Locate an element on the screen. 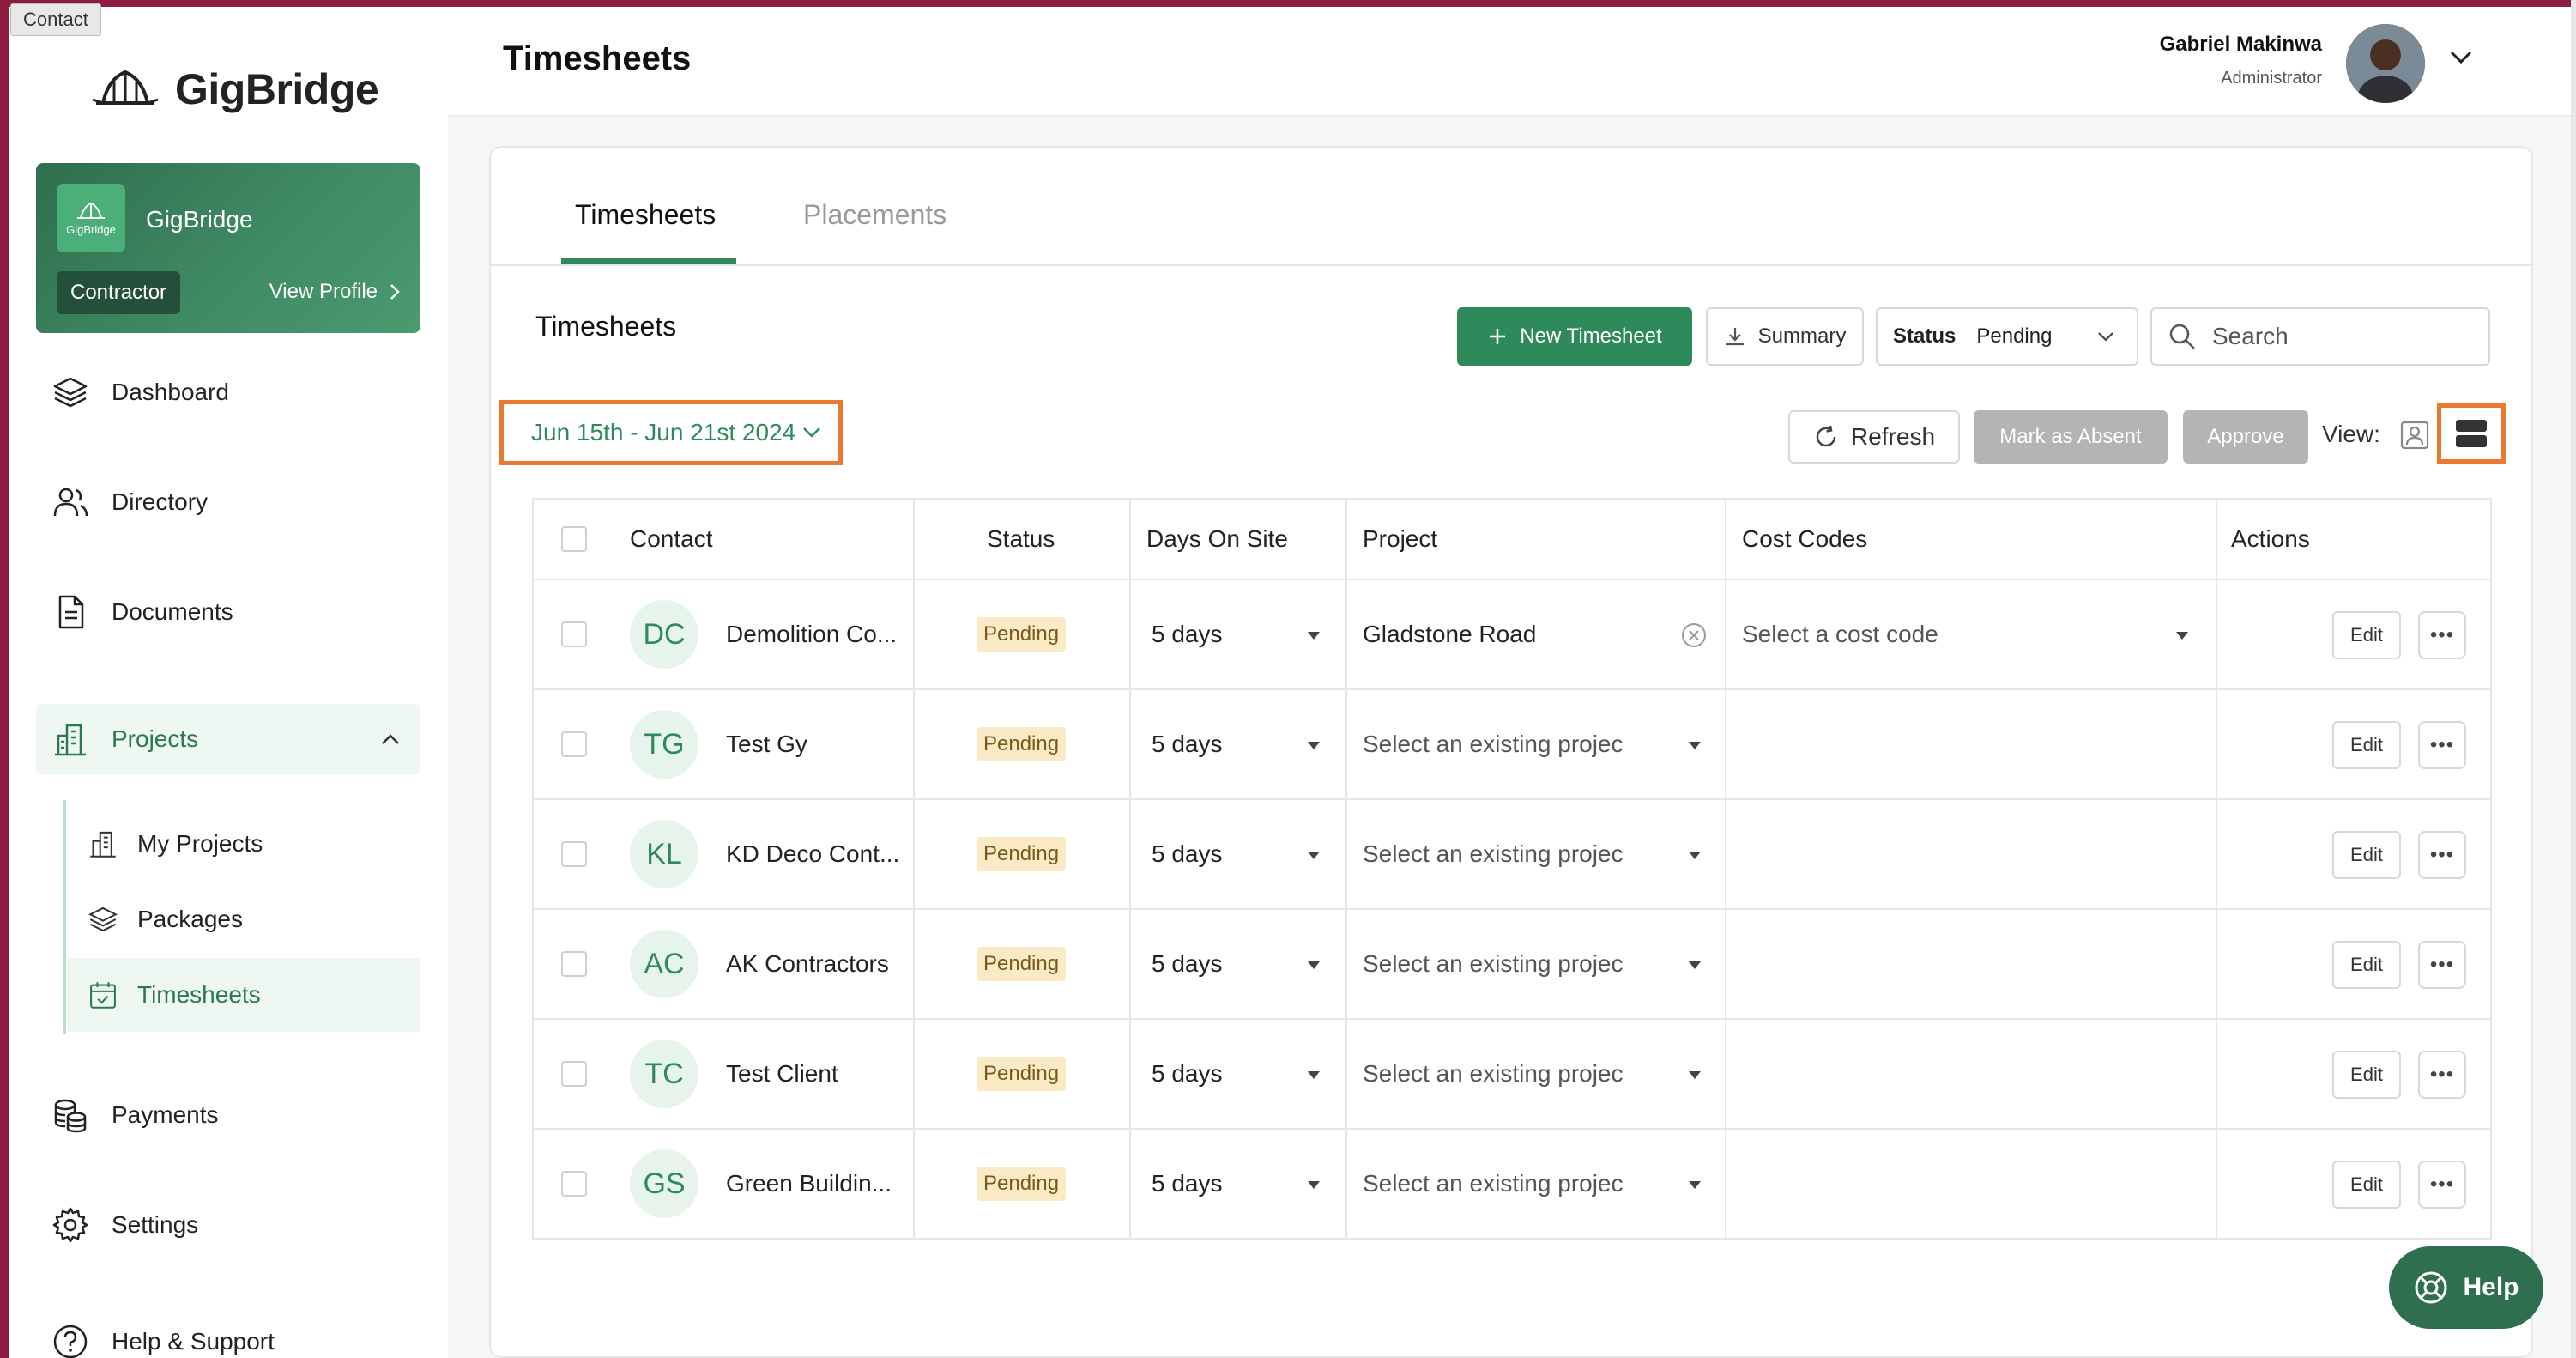  tab-placements: Placements is located at coordinates (874, 215).